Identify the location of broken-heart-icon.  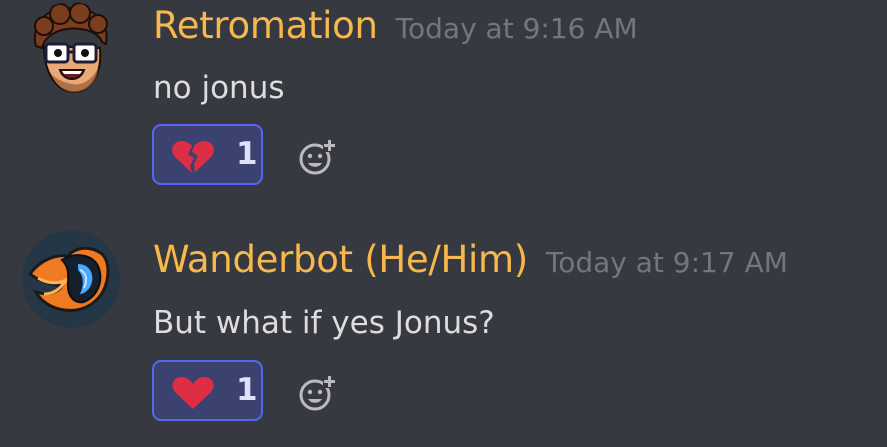
(193, 157).